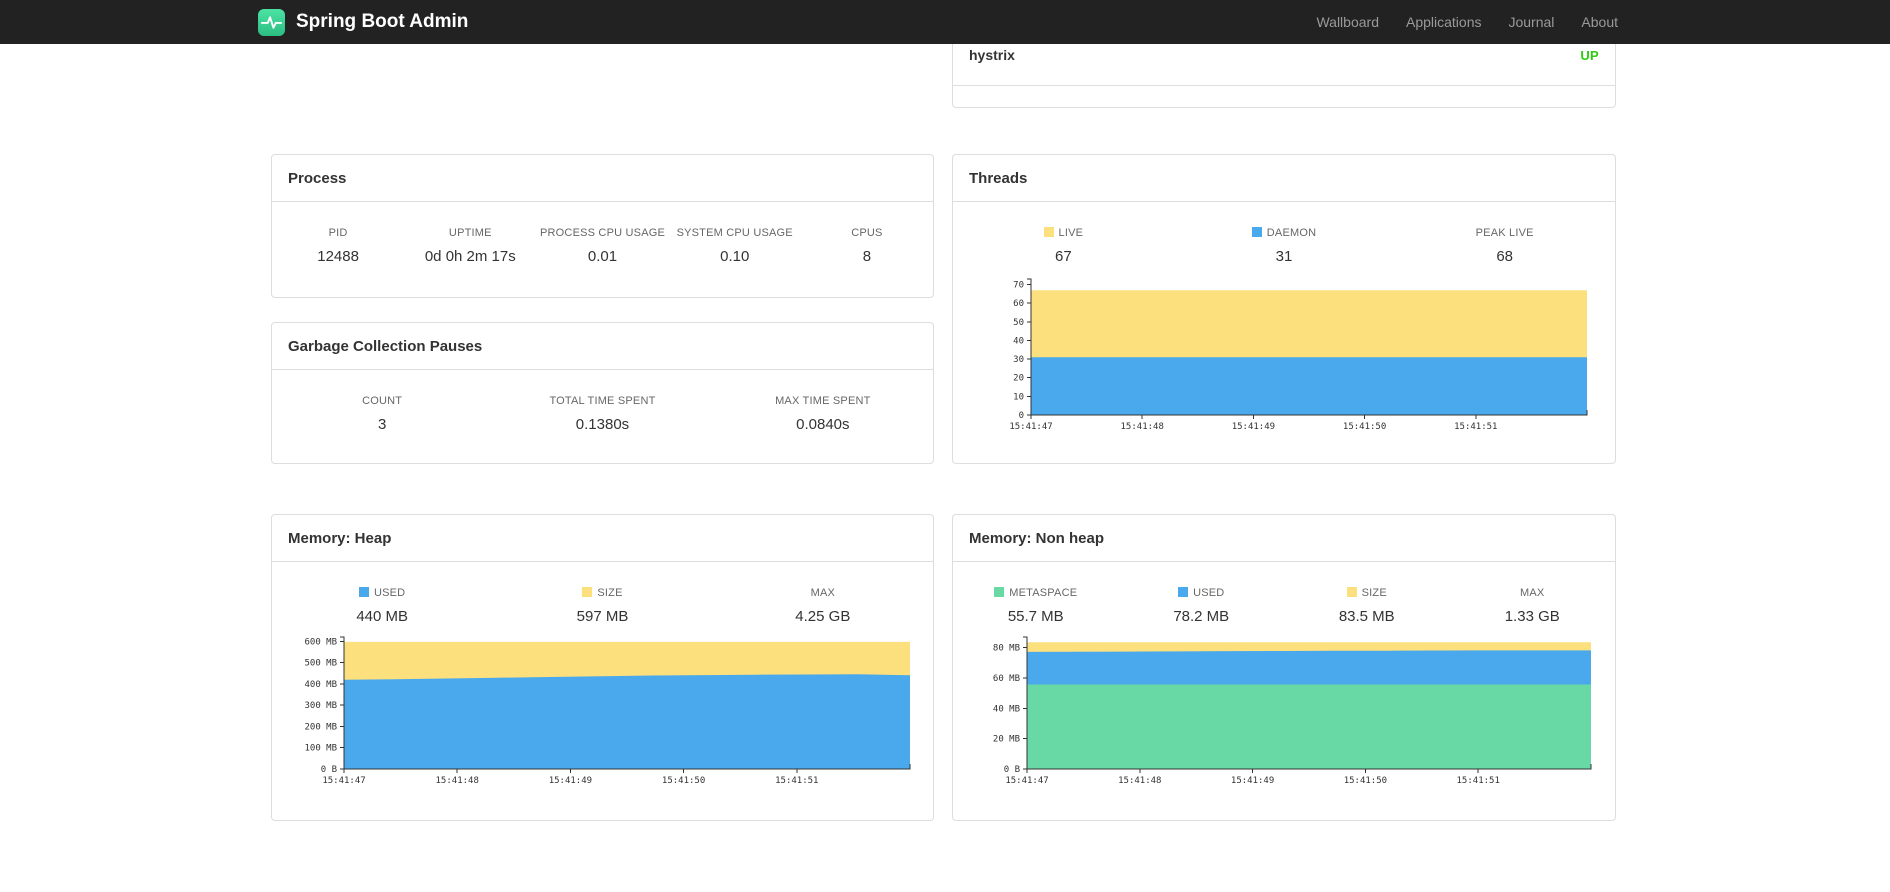 This screenshot has height=892, width=1890. I want to click on legend-used: USED 440 MB, so click(382, 606).